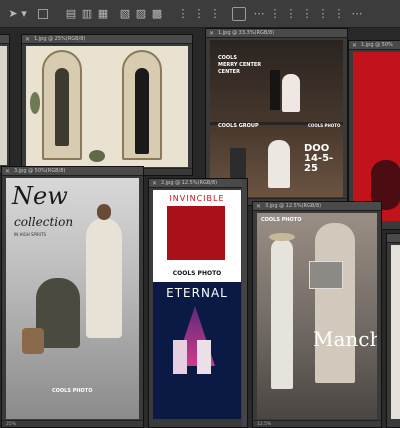 The height and width of the screenshot is (428, 400). I want to click on distribute-left-icon: ⋮, so click(183, 14).